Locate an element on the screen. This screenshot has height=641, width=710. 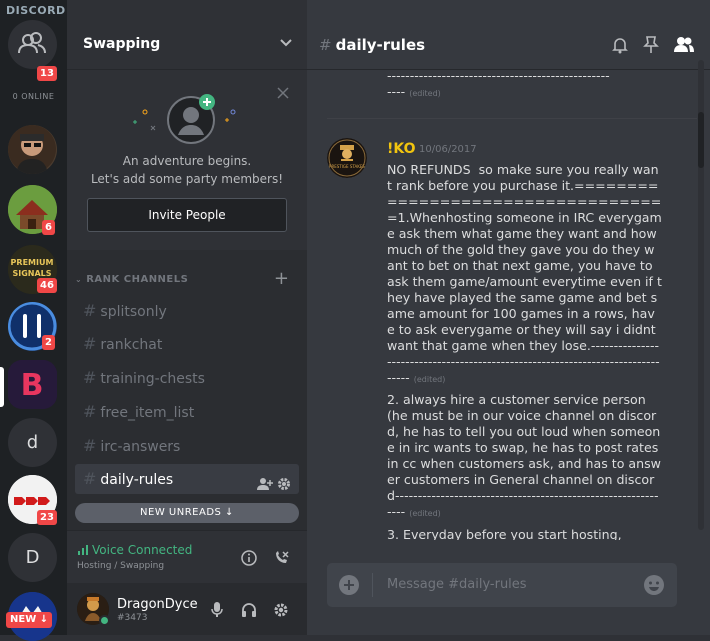
channel-free-item-list: # free_item_list is located at coordinates (187, 412).